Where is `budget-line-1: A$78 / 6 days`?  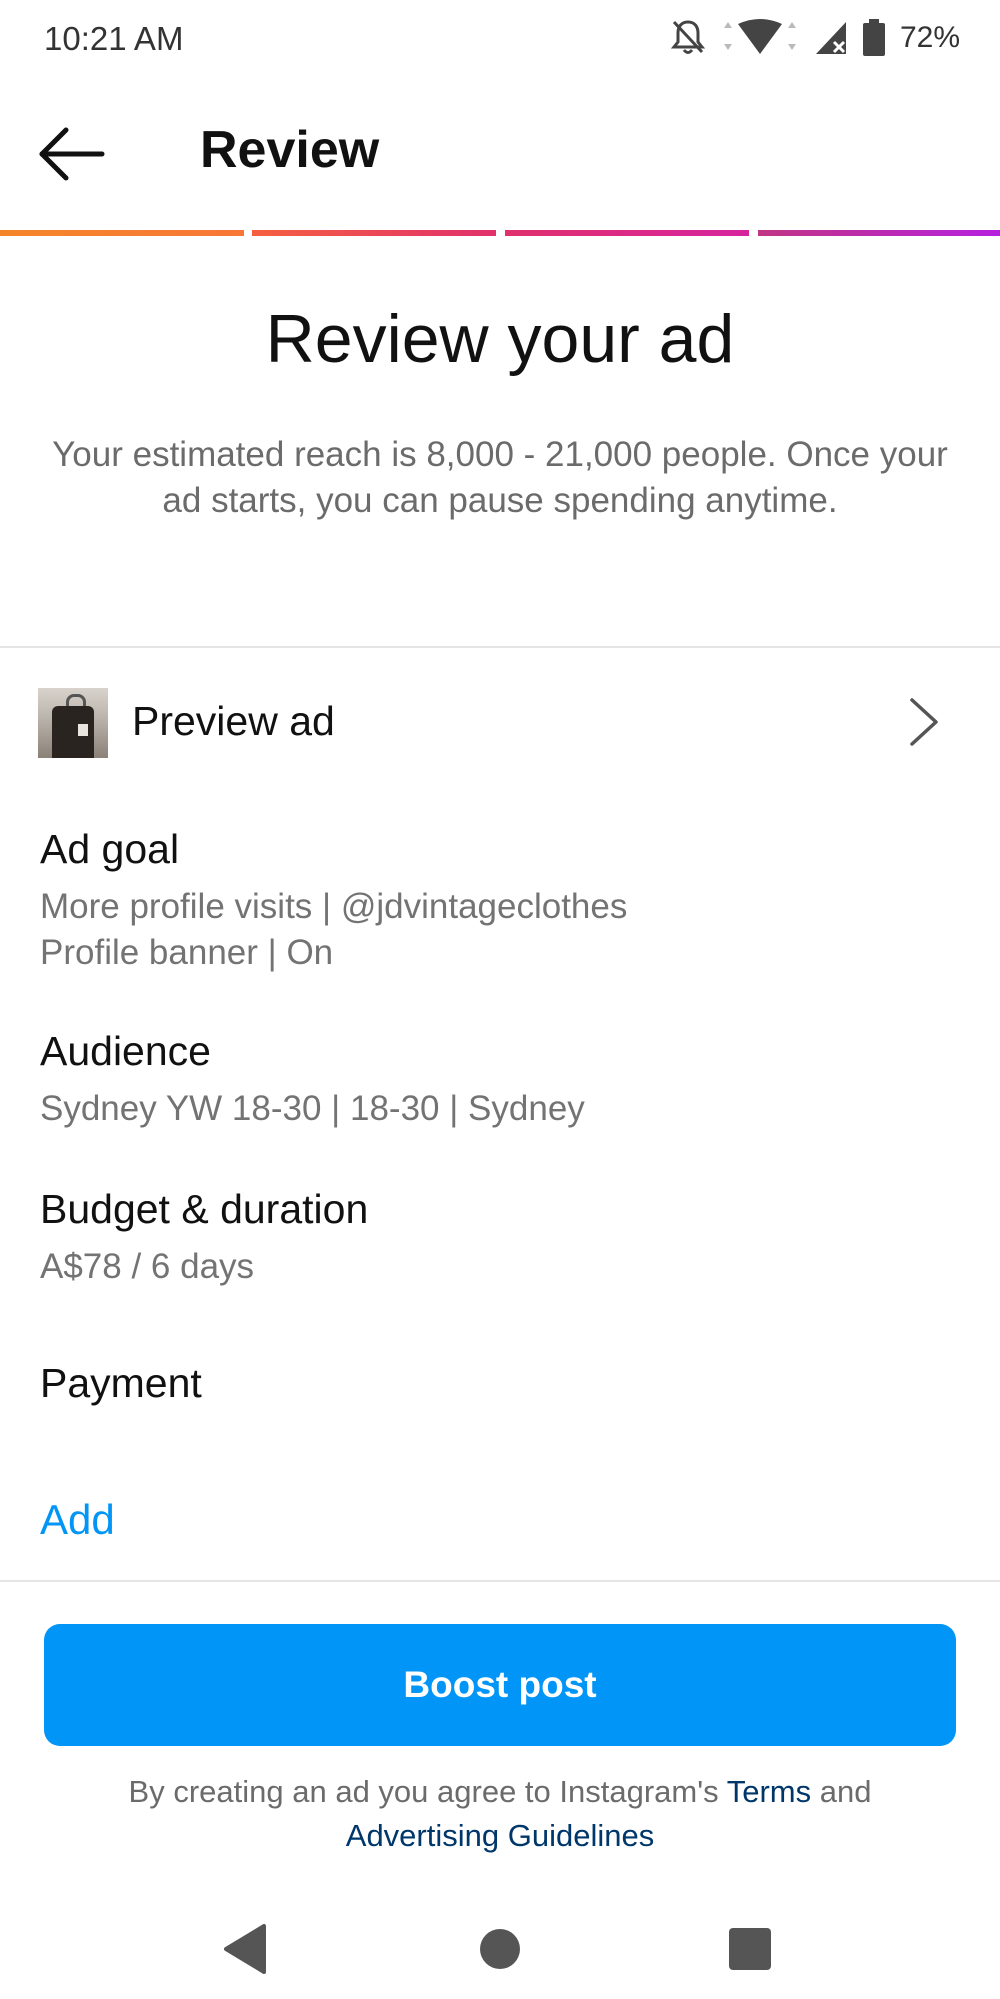 budget-line-1: A$78 / 6 days is located at coordinates (147, 1267).